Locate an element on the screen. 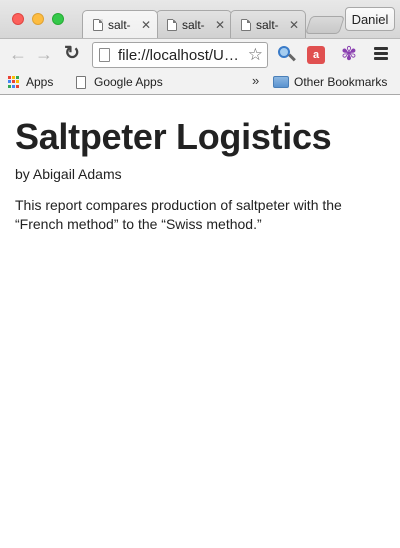 Image resolution: width=400 pixels, height=548 pixels. tab-3: salt- ✕ is located at coordinates (268, 24).